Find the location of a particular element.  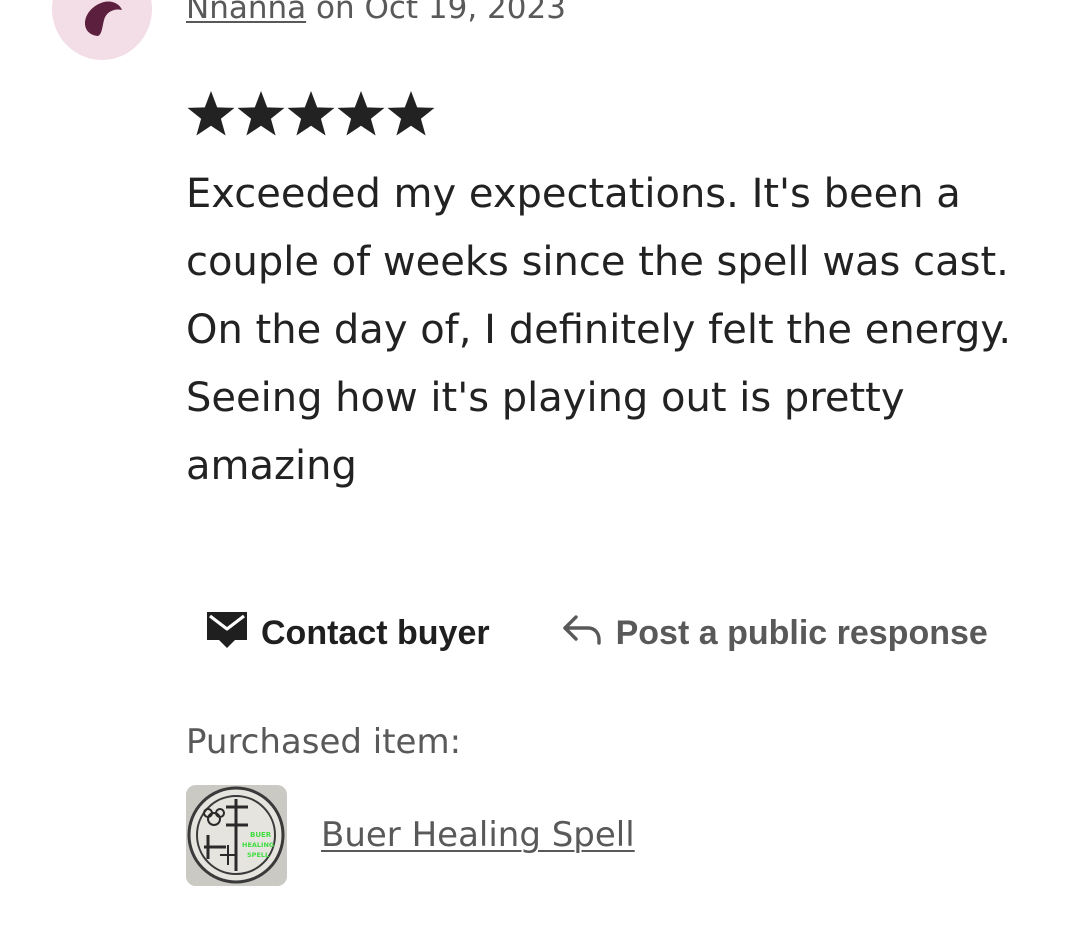

post-public-response-button: Post a public response is located at coordinates (774, 633).